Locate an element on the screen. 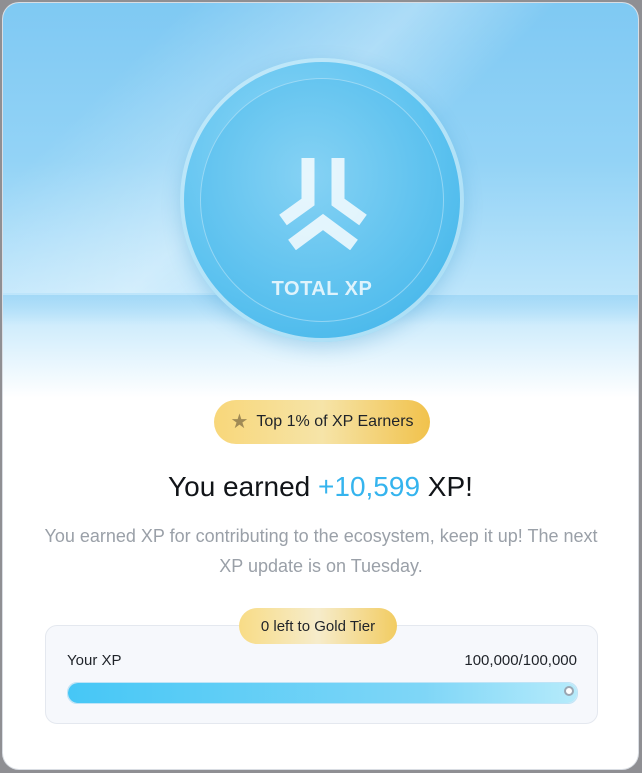 The width and height of the screenshot is (642, 773). headline-prefix: You earned is located at coordinates (243, 486).